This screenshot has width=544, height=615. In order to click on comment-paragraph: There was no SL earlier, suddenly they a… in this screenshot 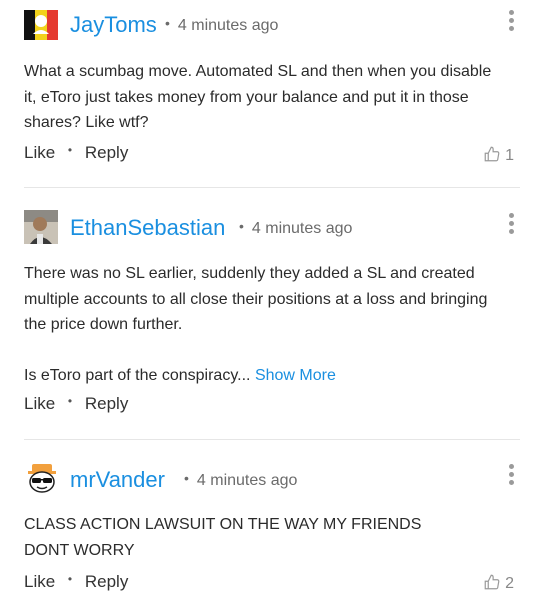, I will do `click(256, 299)`.